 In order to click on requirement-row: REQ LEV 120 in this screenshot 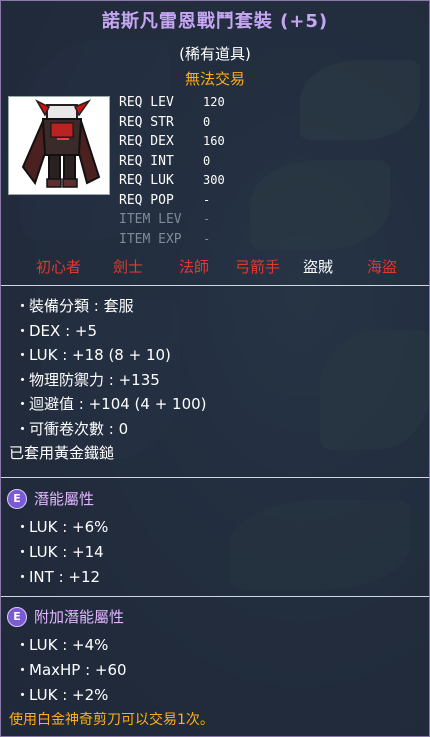, I will do `click(172, 105)`.